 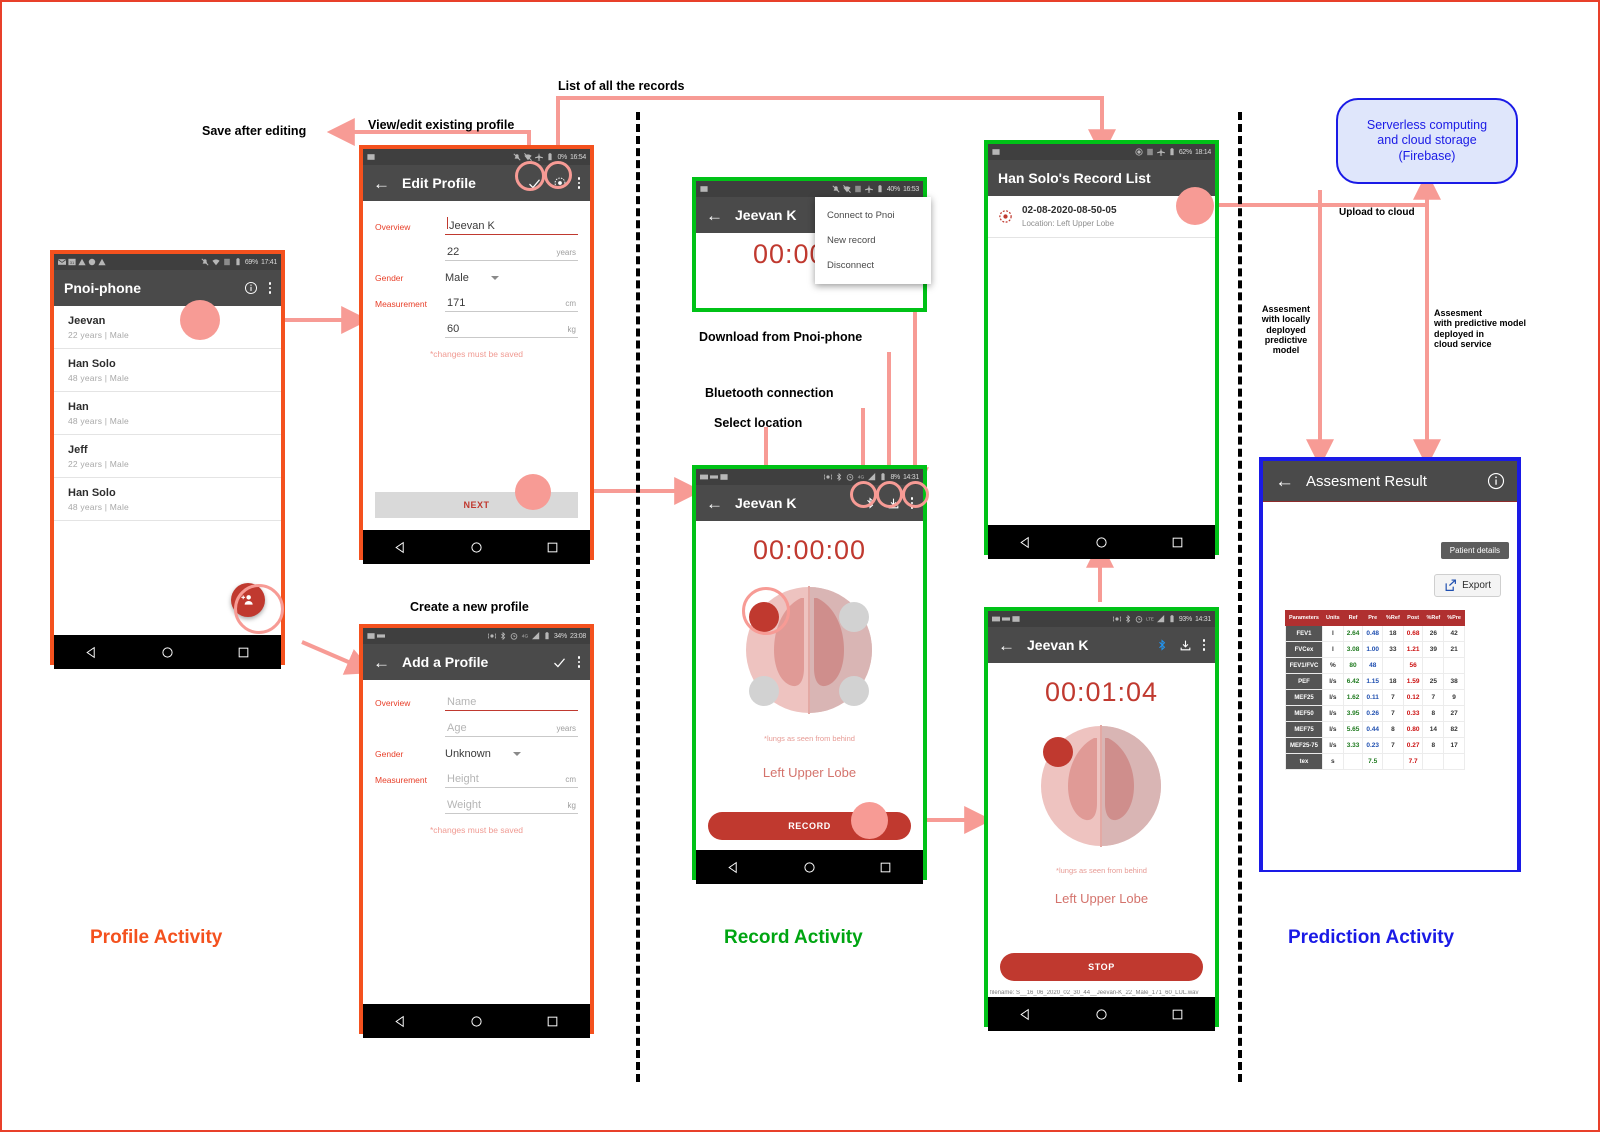 I want to click on cell-pct-pre: 21, so click(x=1454, y=649).